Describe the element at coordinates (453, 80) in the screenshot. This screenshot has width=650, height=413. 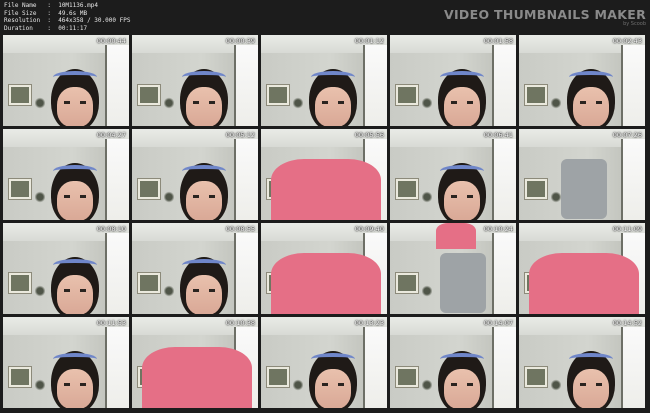
I see `video-thumbnail: 00:01:58` at that location.